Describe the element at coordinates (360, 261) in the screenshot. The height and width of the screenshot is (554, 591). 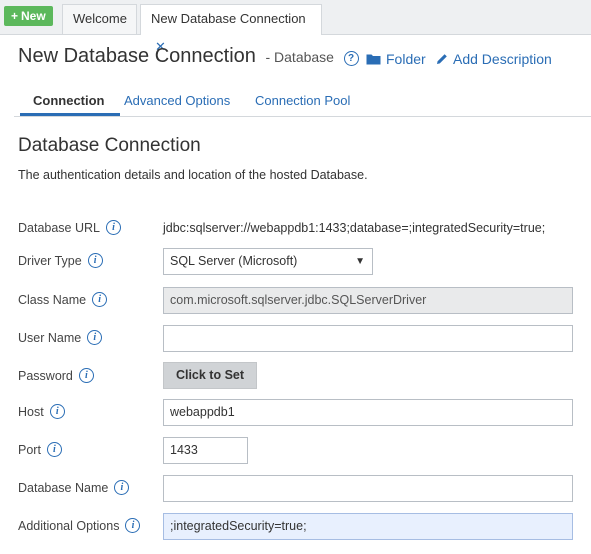
I see `caret-down-icon: ▼` at that location.